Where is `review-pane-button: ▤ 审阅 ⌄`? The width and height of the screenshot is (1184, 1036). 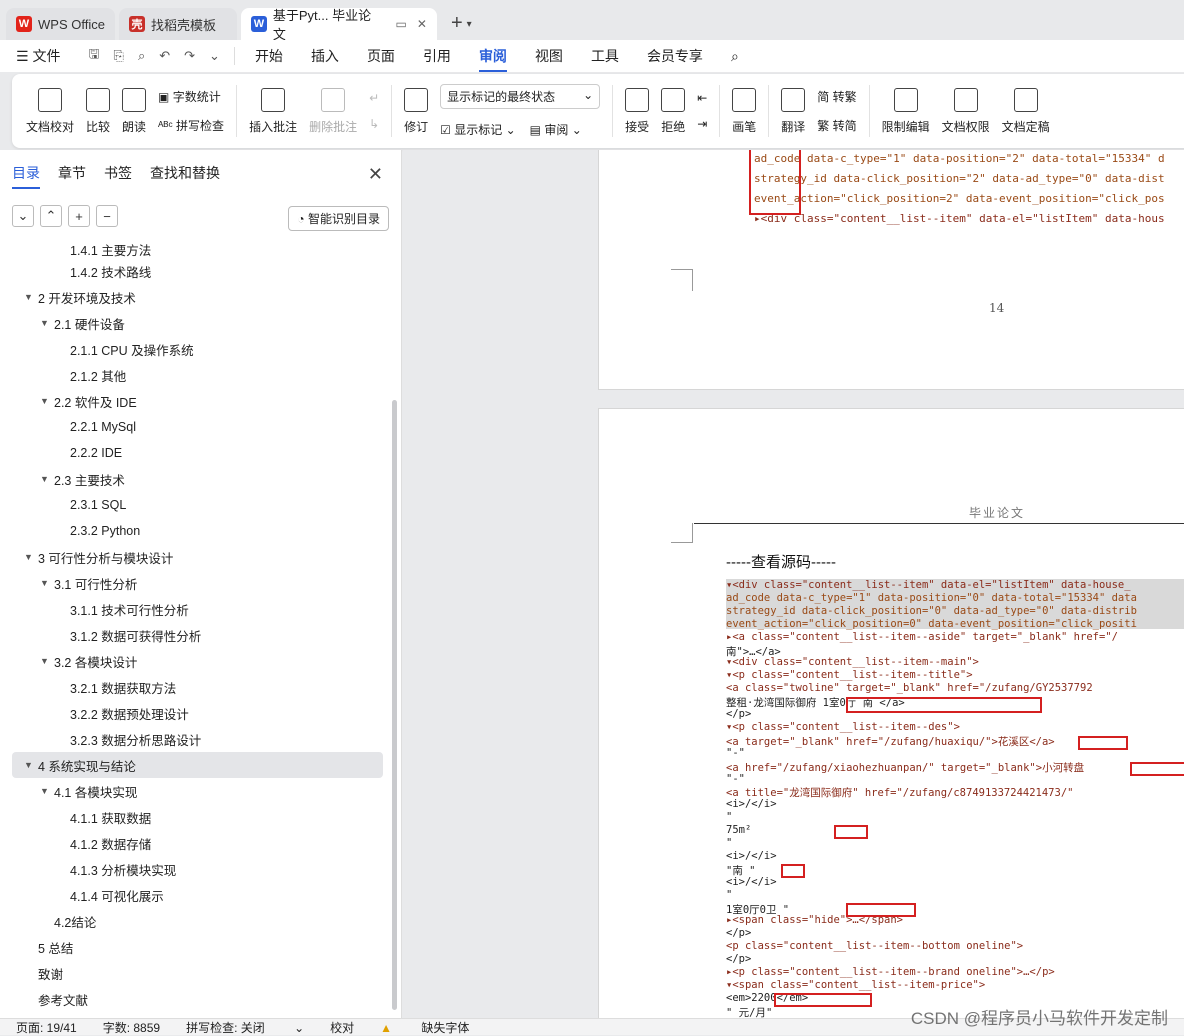
review-pane-button: ▤ 审阅 ⌄ is located at coordinates (556, 129).